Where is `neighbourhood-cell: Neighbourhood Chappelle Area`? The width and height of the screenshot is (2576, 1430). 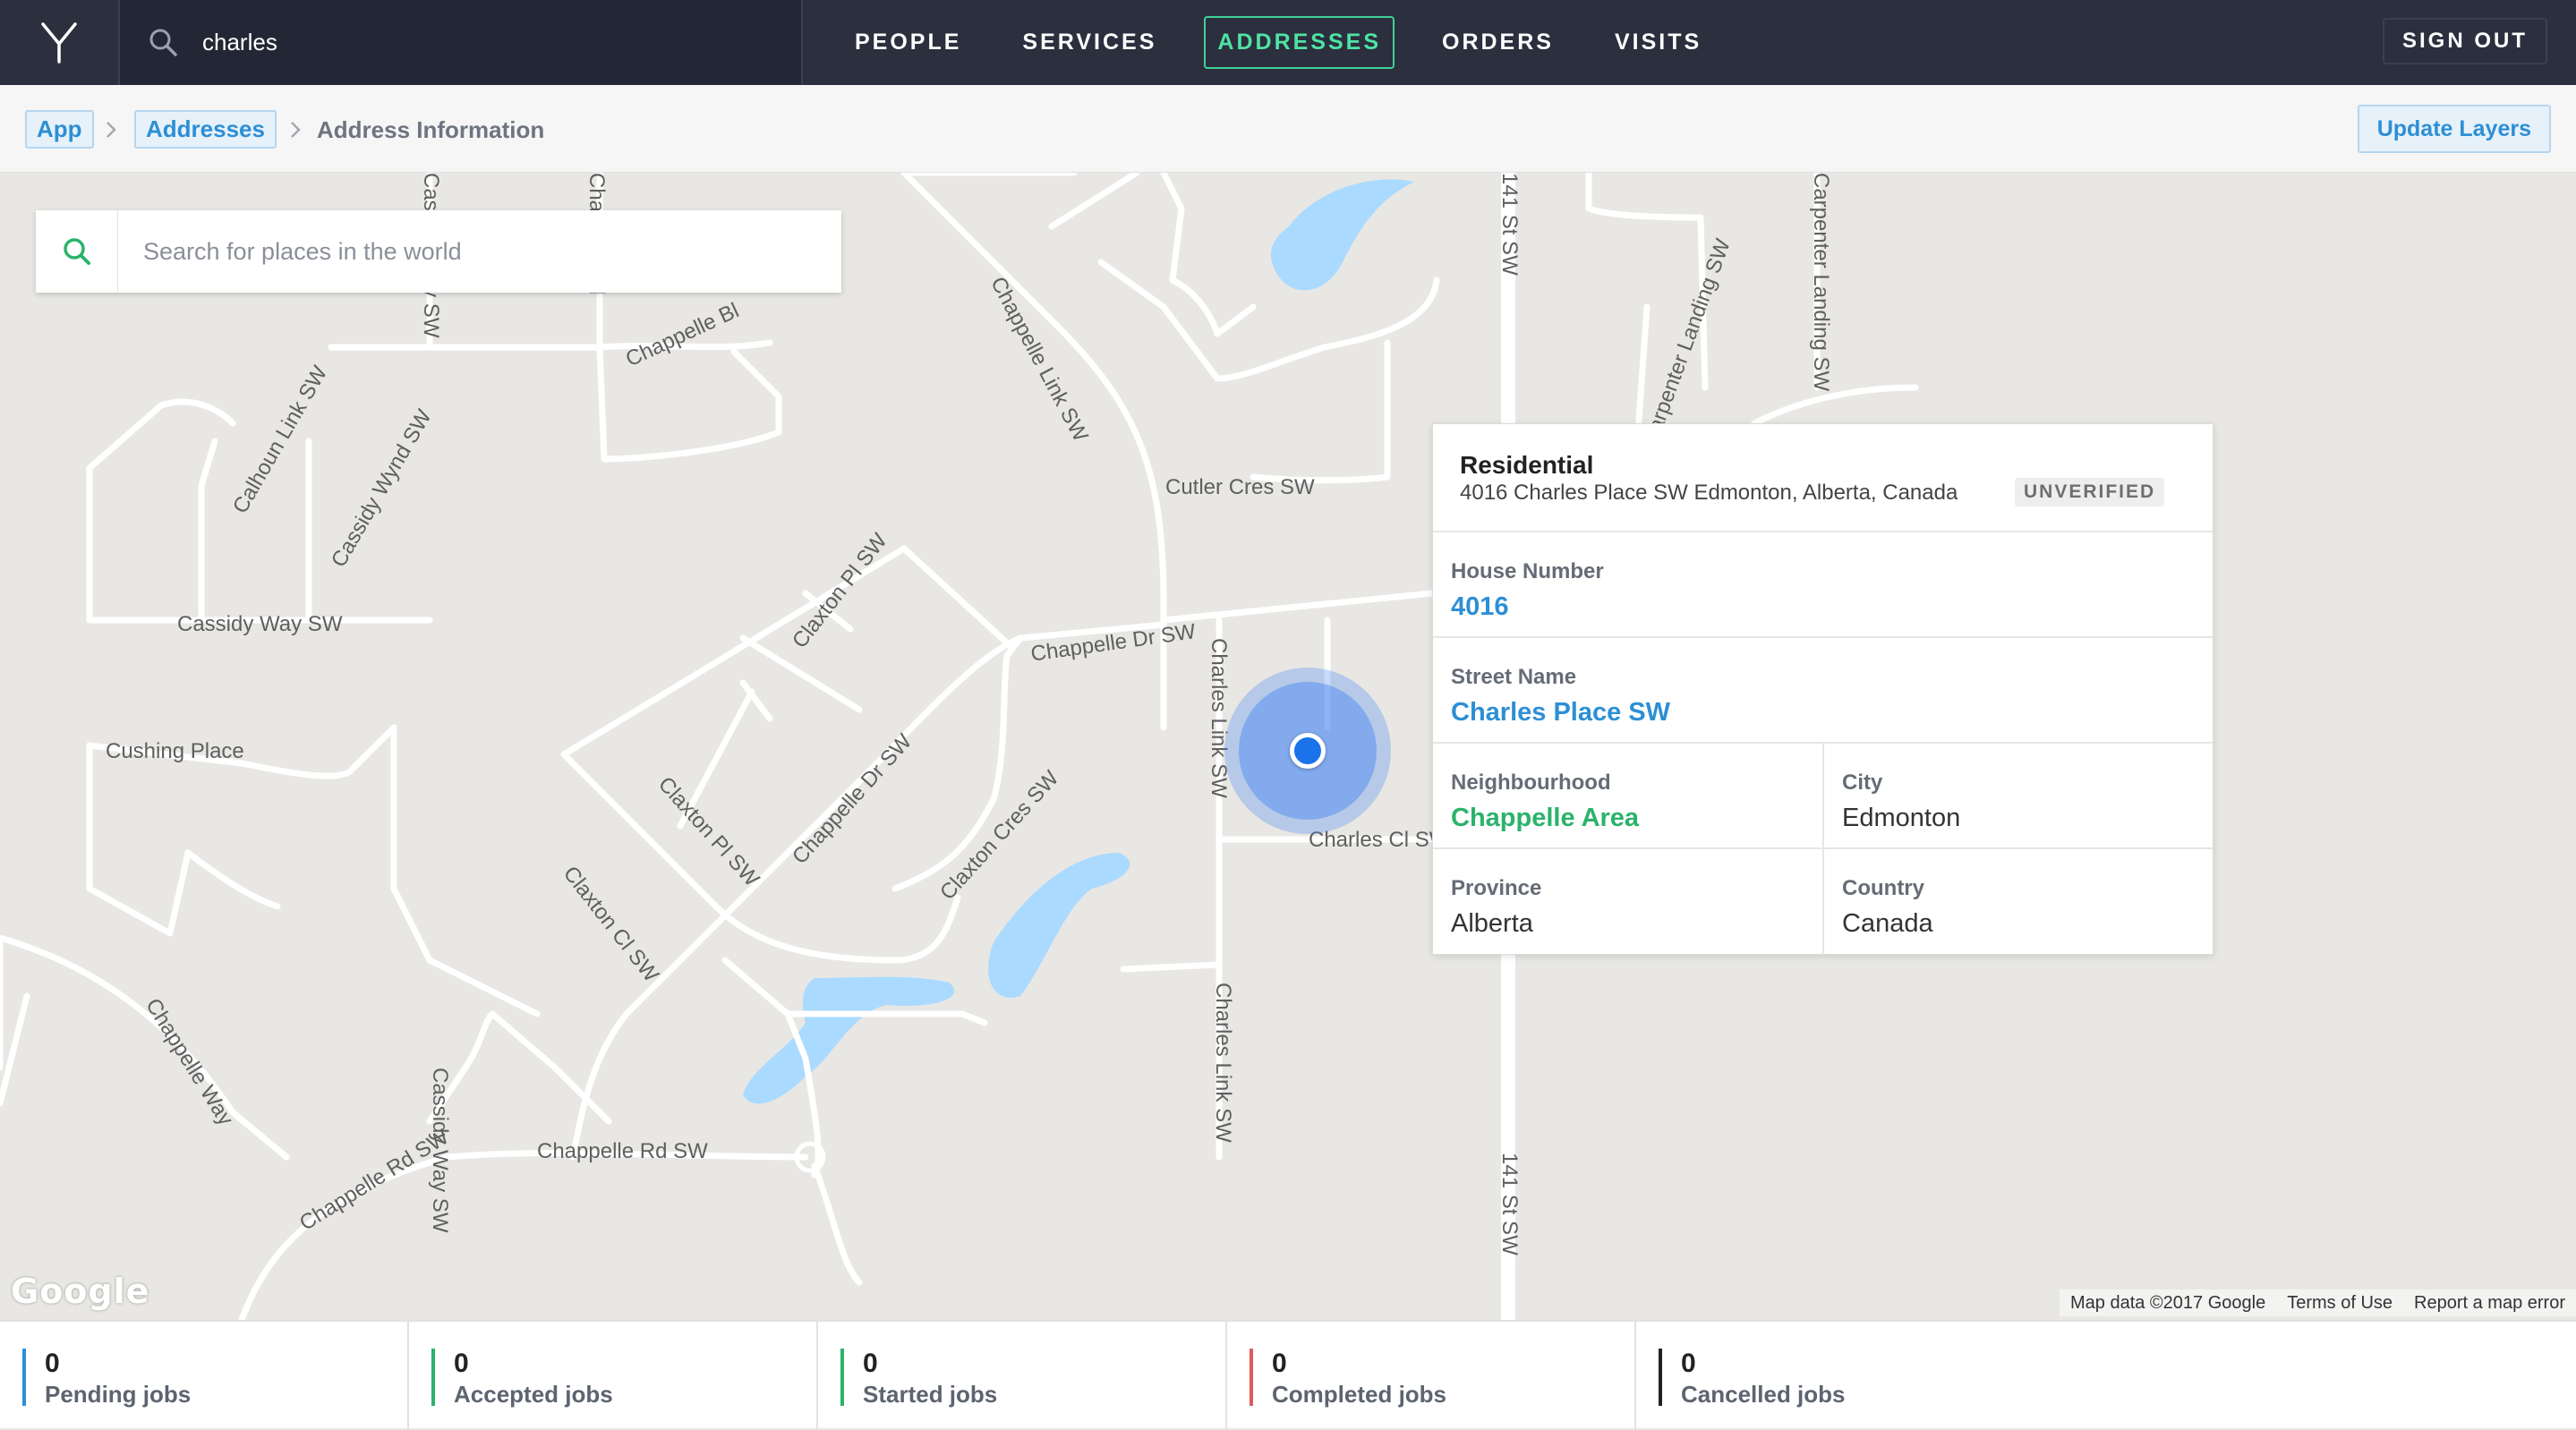
neighbourhood-cell: Neighbourhood Chappelle Area is located at coordinates (1628, 797).